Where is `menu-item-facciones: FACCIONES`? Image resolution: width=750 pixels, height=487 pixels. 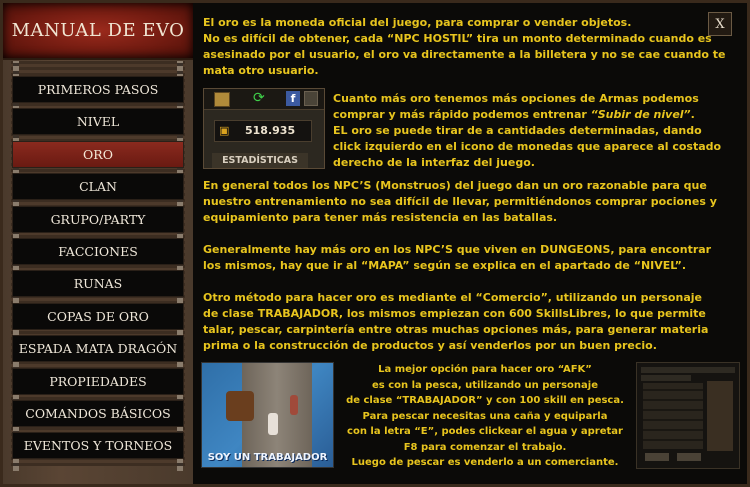
menu-item-facciones: FACCIONES is located at coordinates (98, 251).